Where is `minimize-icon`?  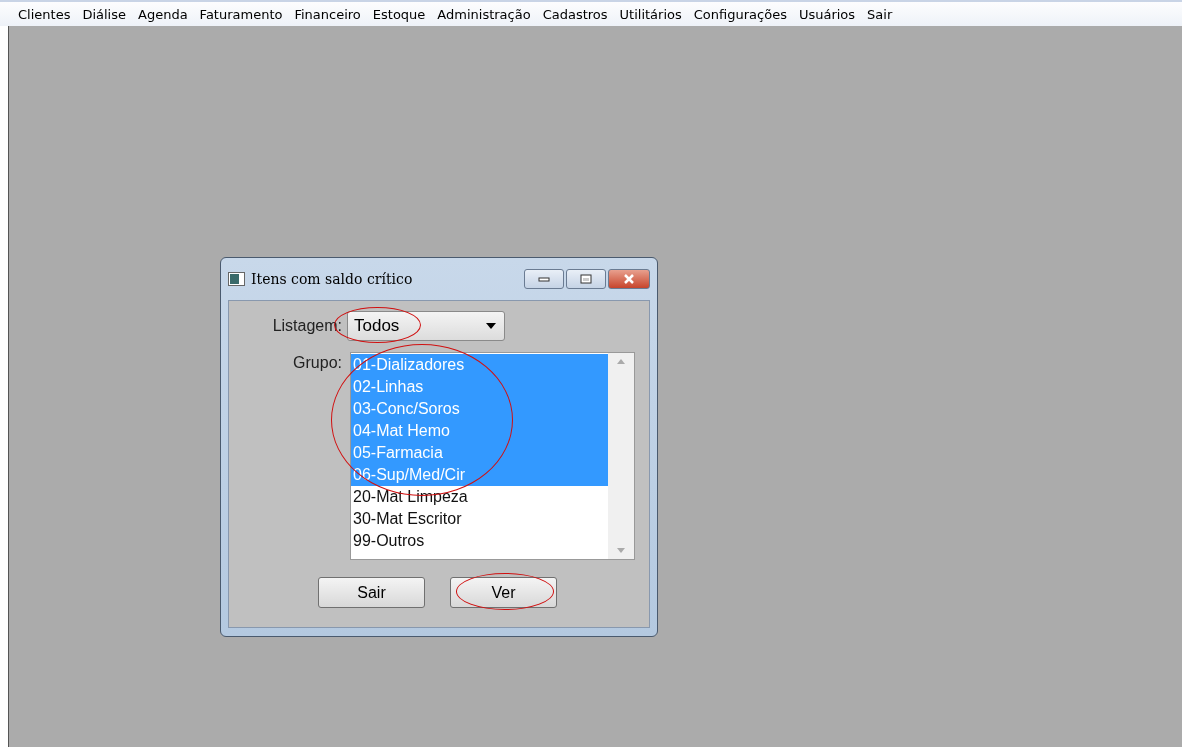
minimize-icon is located at coordinates (544, 279).